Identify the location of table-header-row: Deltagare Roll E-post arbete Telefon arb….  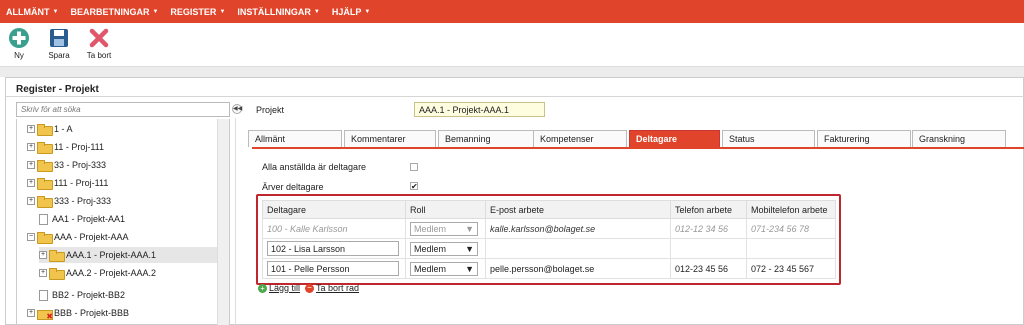
(549, 209).